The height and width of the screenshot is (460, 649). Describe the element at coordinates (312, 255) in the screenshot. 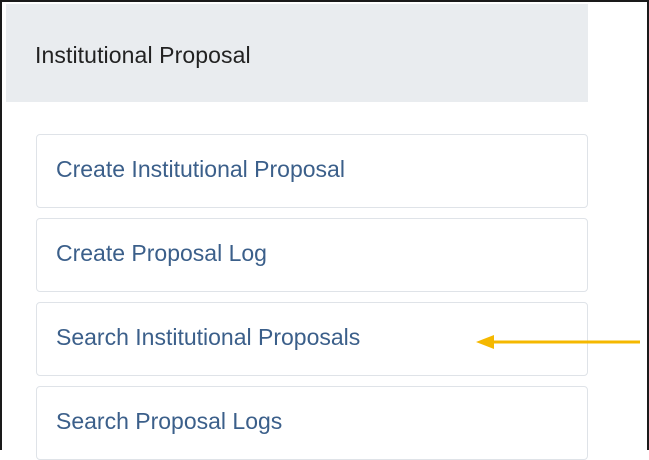

I see `create-proposal-log-link: Create Proposal Log` at that location.